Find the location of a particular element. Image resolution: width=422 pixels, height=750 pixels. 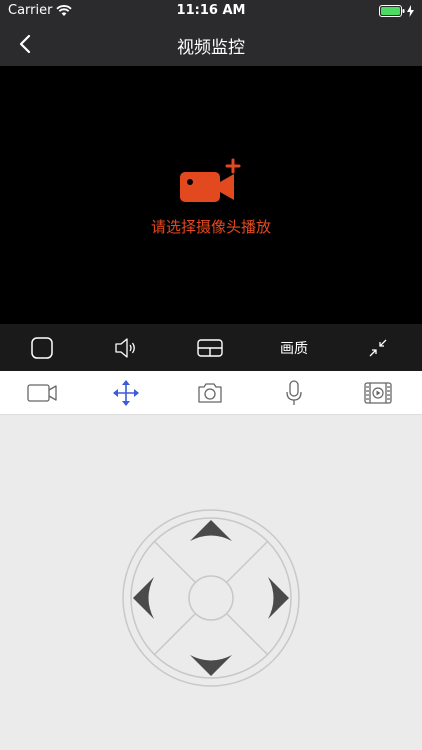

function-tab-bar is located at coordinates (211, 393).